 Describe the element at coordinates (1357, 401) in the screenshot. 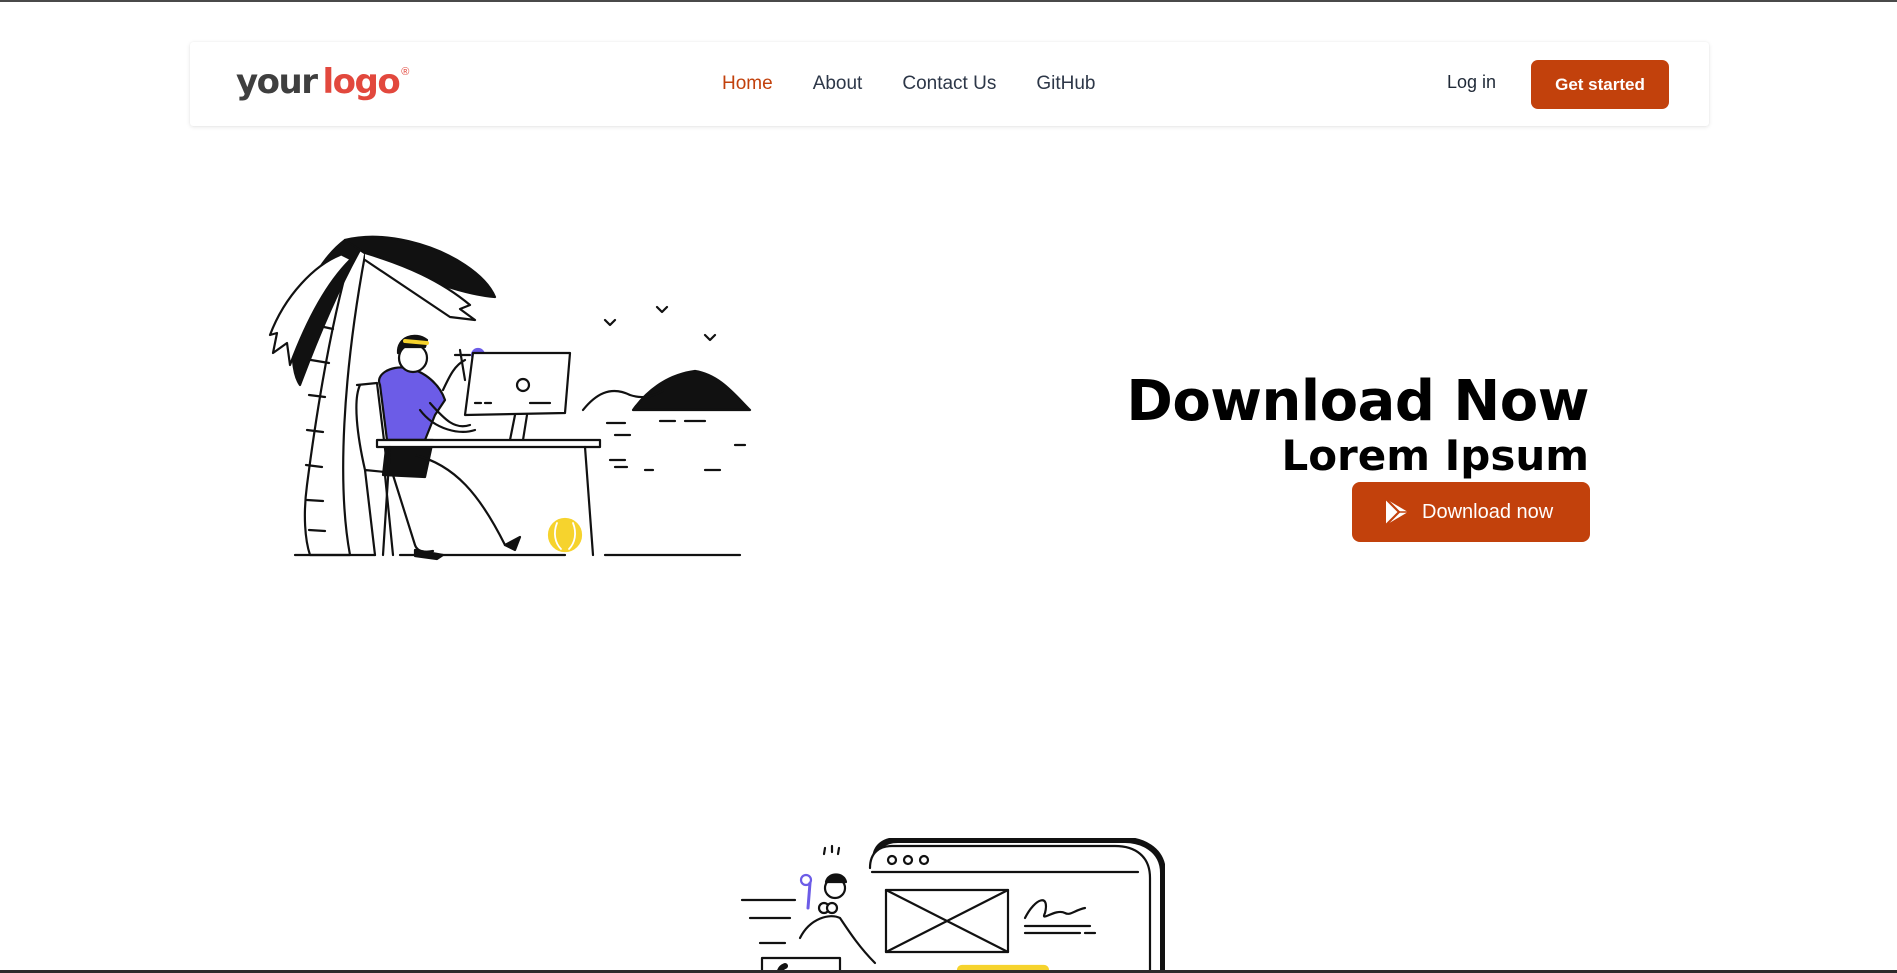

I see `hero-title: Download Now` at that location.